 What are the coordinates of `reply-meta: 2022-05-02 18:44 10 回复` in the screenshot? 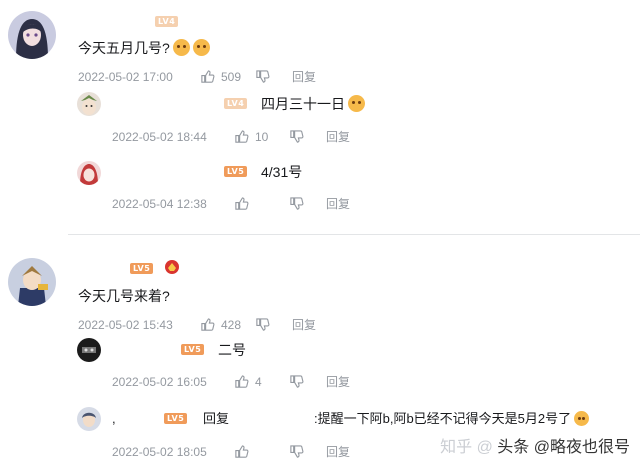 It's located at (231, 136).